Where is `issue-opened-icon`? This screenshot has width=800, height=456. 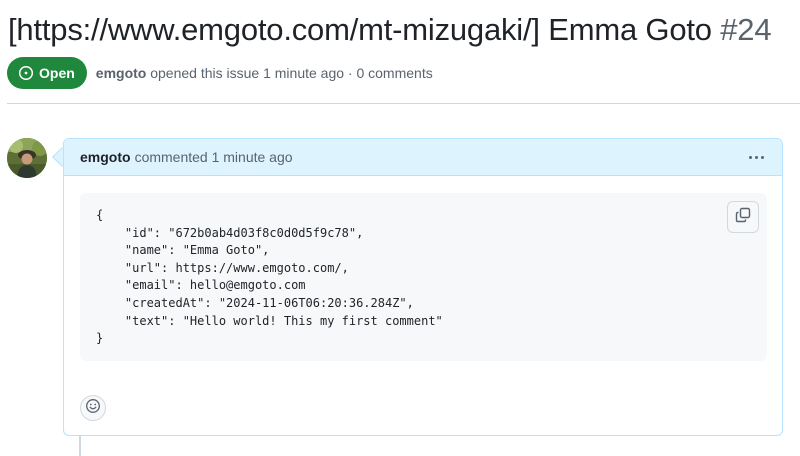 issue-opened-icon is located at coordinates (26, 73).